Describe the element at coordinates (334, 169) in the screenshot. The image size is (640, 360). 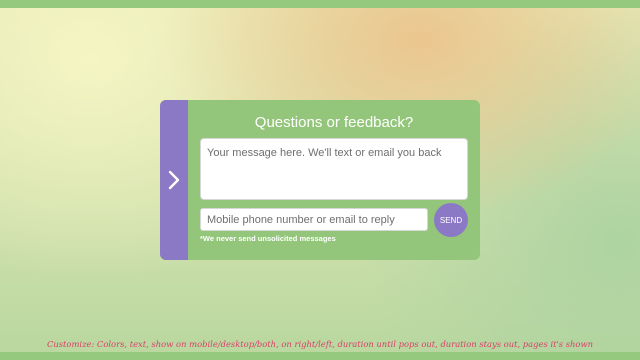
I see `message-textarea` at that location.